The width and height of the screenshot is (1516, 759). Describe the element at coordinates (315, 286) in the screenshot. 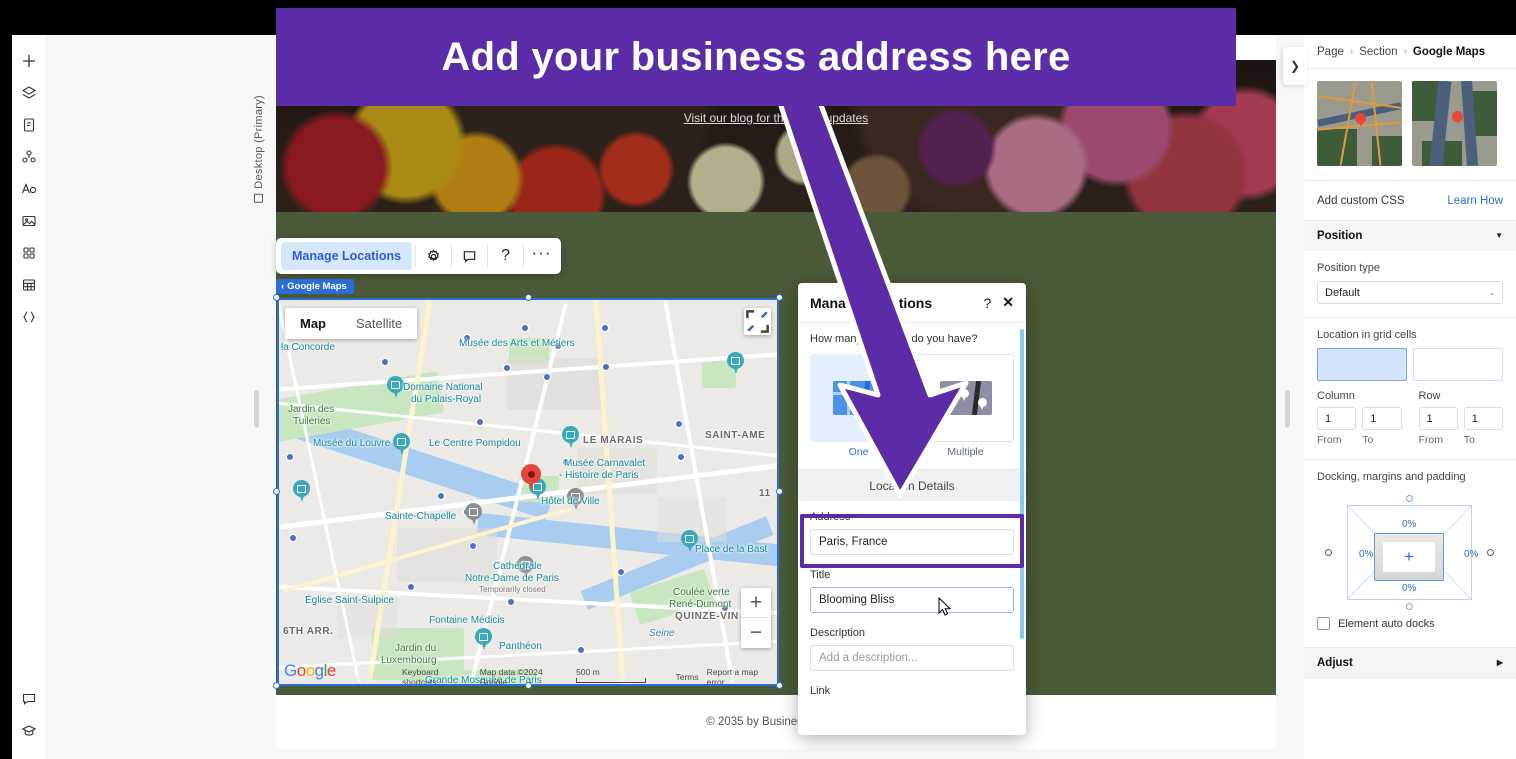

I see `element-type-tag: ‹ Google Maps` at that location.